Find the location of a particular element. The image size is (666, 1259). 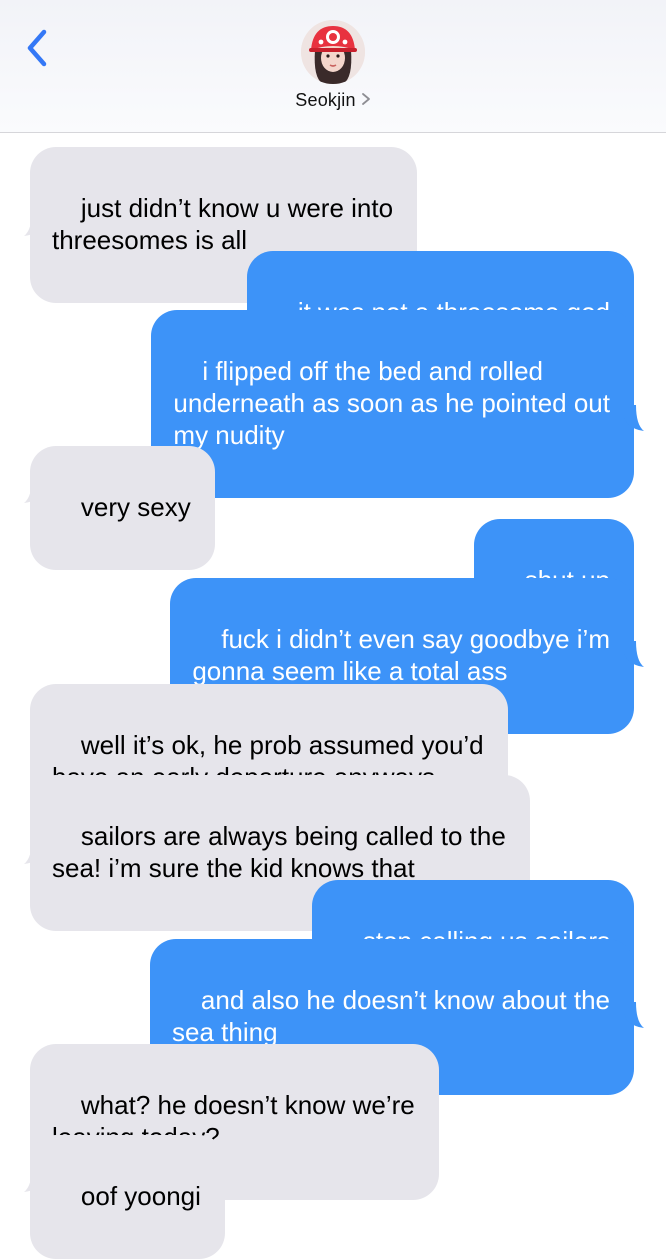

incoming-message-bubble: oof yoongi is located at coordinates (127, 1197).